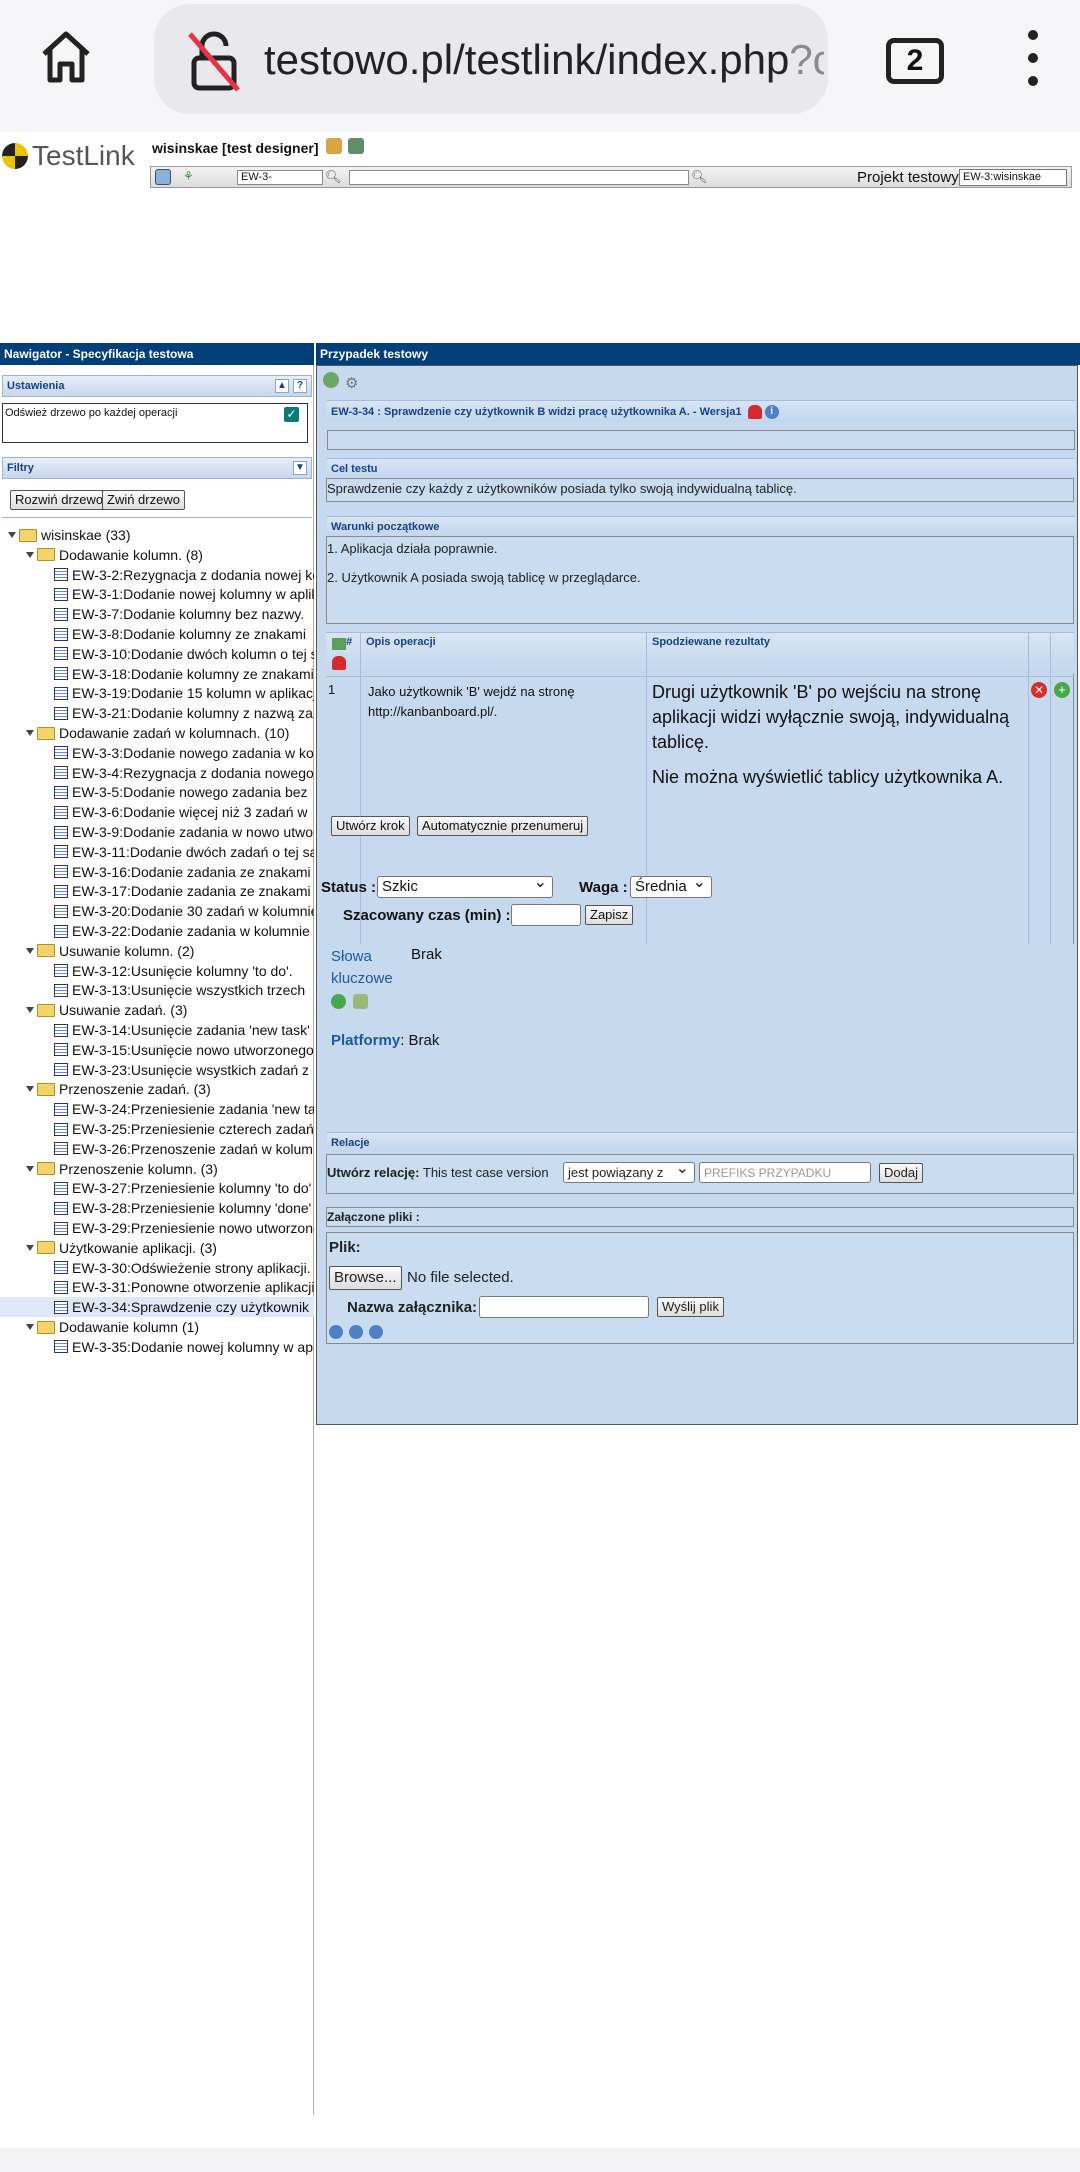  I want to click on tree-test-case: EW-3-20:Dodanie 30 zadań w kolumnie, so click(157, 911).